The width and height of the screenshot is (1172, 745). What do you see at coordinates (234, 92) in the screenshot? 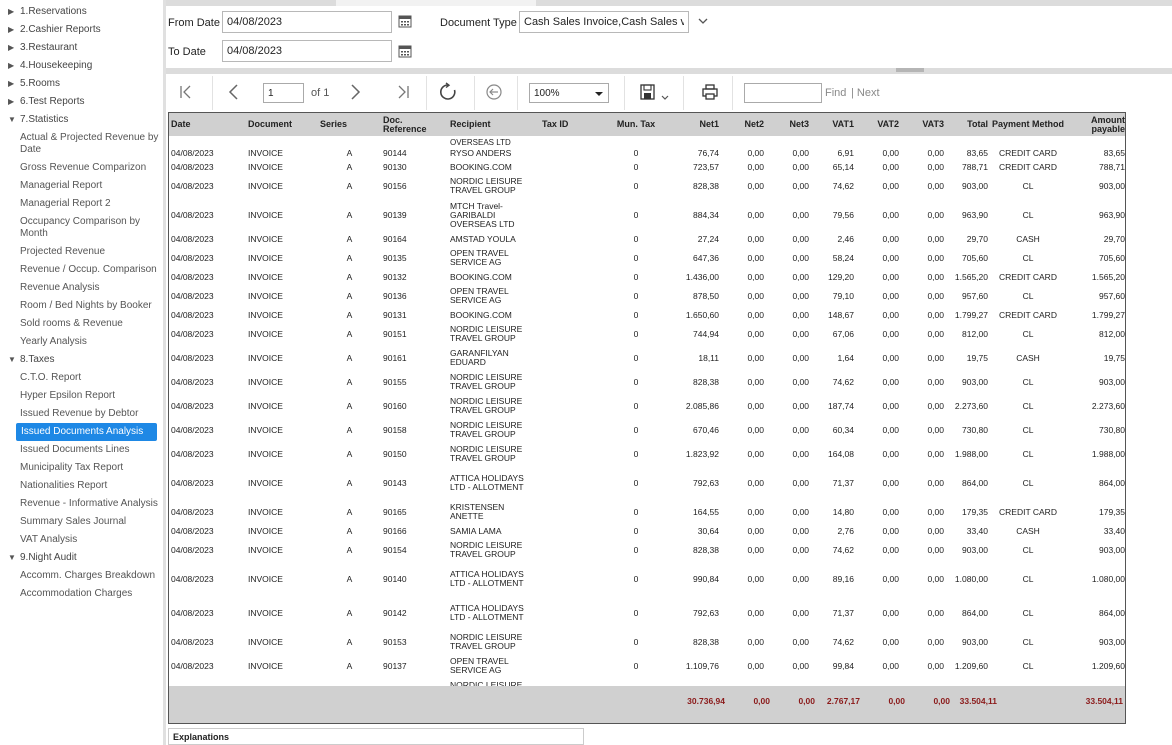
I see `previous-page-icon` at bounding box center [234, 92].